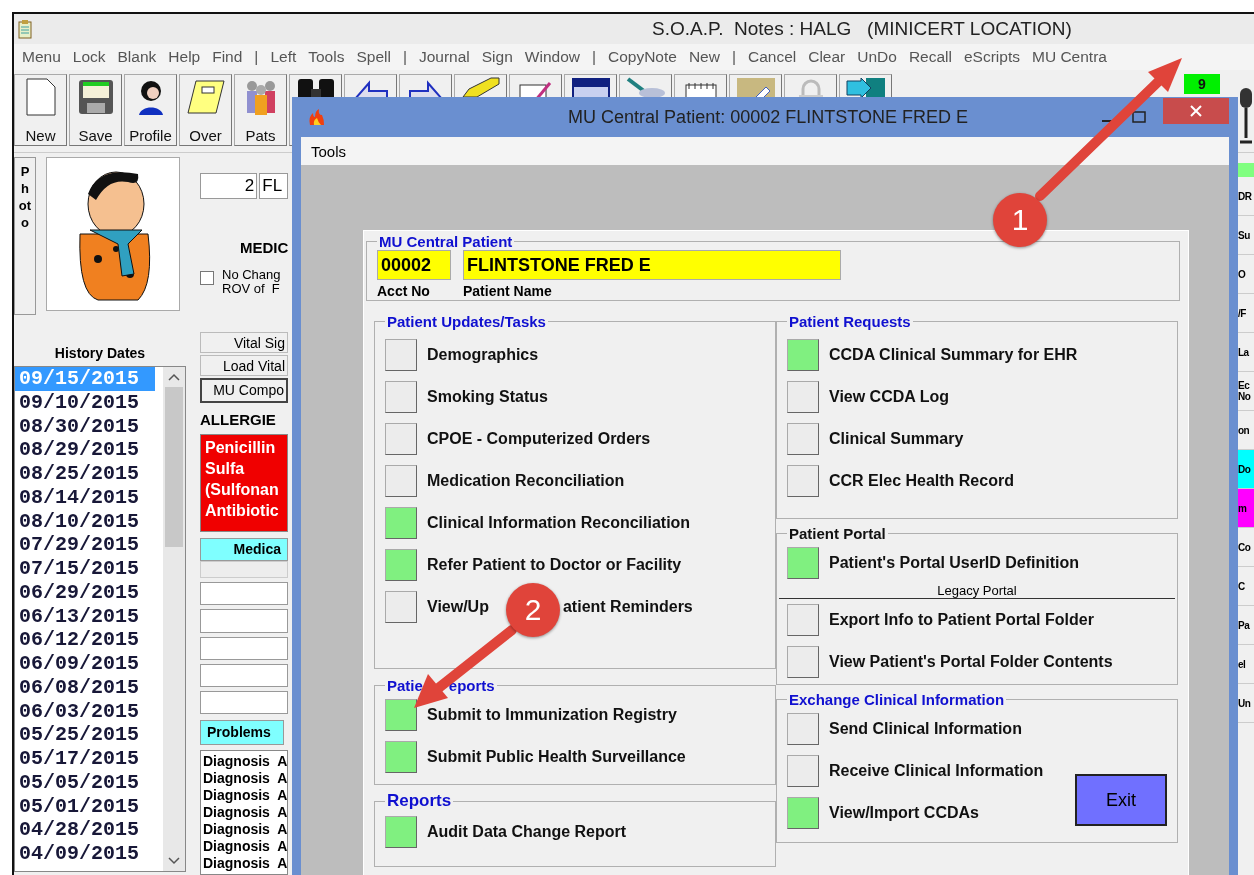 This screenshot has height=875, width=1254. Describe the element at coordinates (85, 759) in the screenshot. I see `history-date: 05/17/2015` at that location.